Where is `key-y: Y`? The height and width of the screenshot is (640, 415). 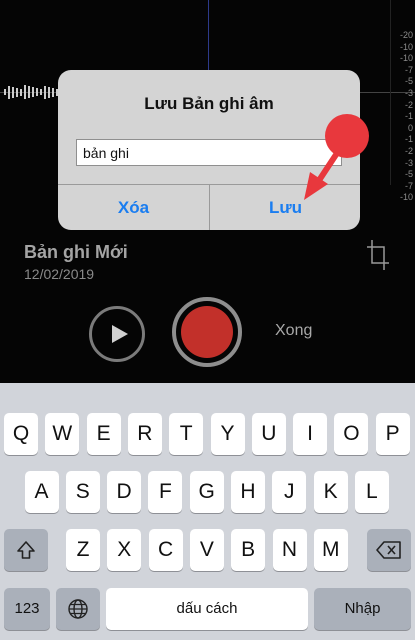 key-y: Y is located at coordinates (227, 434).